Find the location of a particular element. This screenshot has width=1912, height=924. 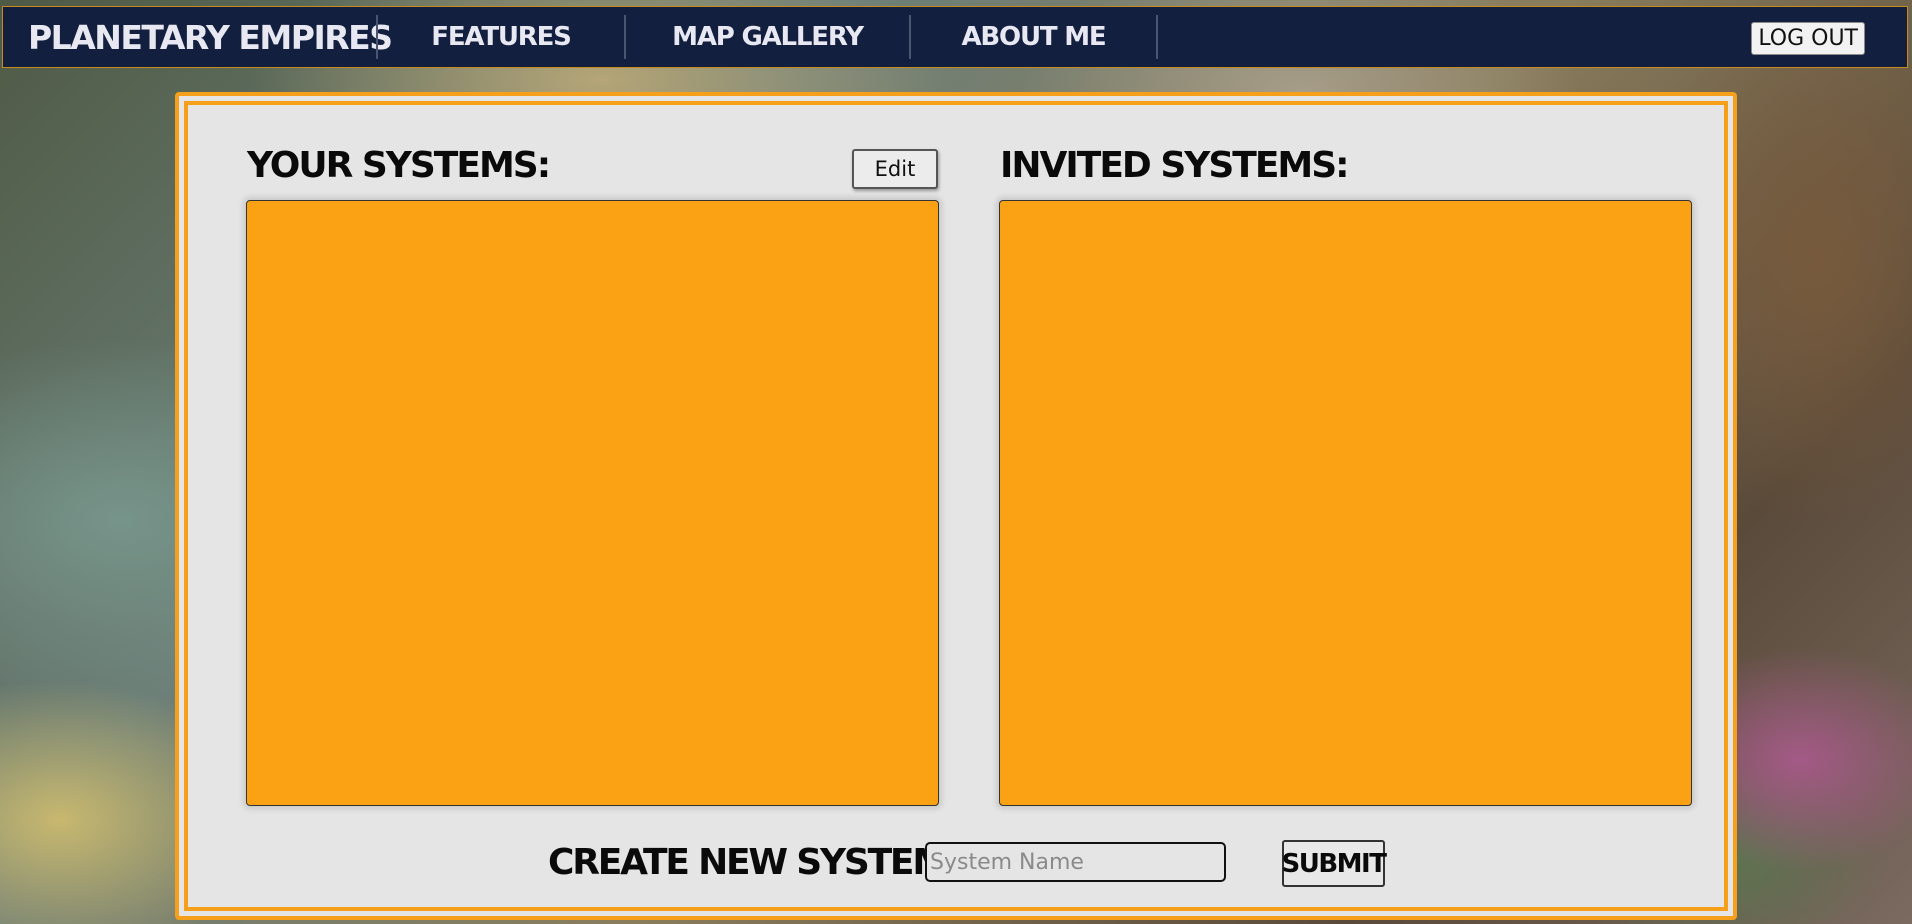

system-name-input is located at coordinates (1075, 862).